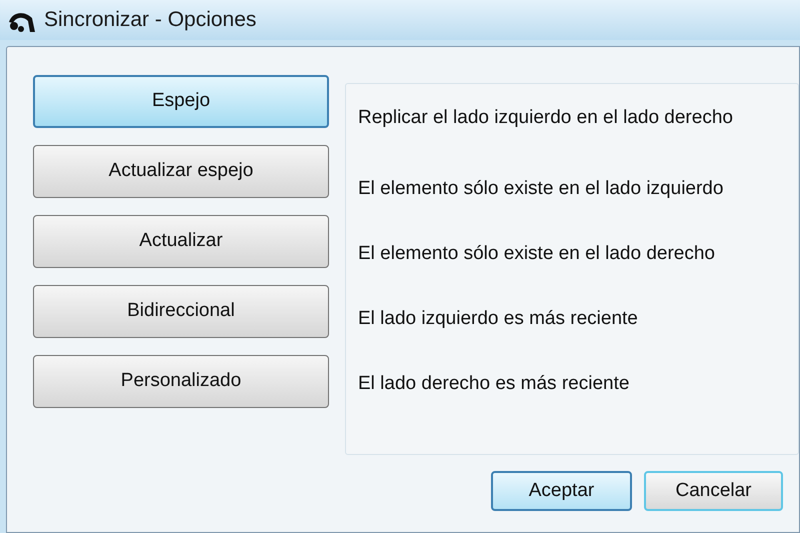 The height and width of the screenshot is (533, 800). I want to click on rule-label: El elemento sólo existe en el lado derecho, so click(537, 254).